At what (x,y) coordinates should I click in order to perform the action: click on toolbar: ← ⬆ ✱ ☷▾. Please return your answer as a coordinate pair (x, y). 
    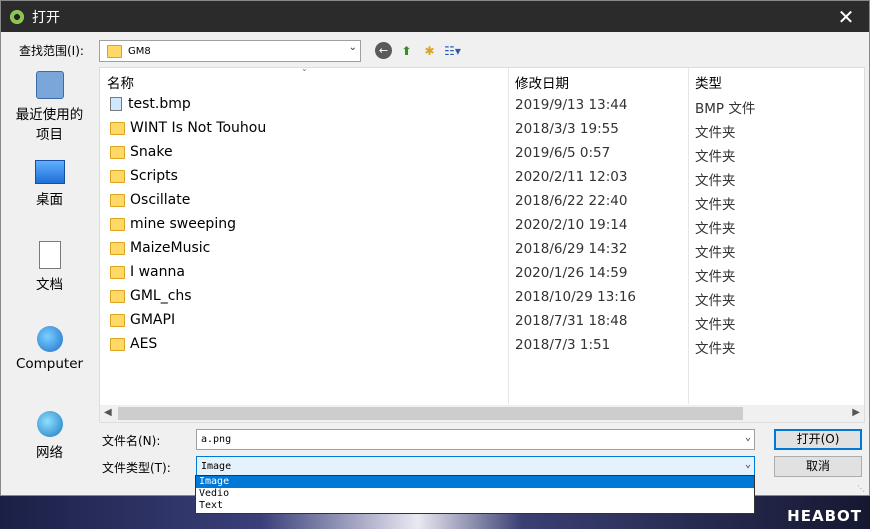
    Looking at the image, I should click on (418, 50).